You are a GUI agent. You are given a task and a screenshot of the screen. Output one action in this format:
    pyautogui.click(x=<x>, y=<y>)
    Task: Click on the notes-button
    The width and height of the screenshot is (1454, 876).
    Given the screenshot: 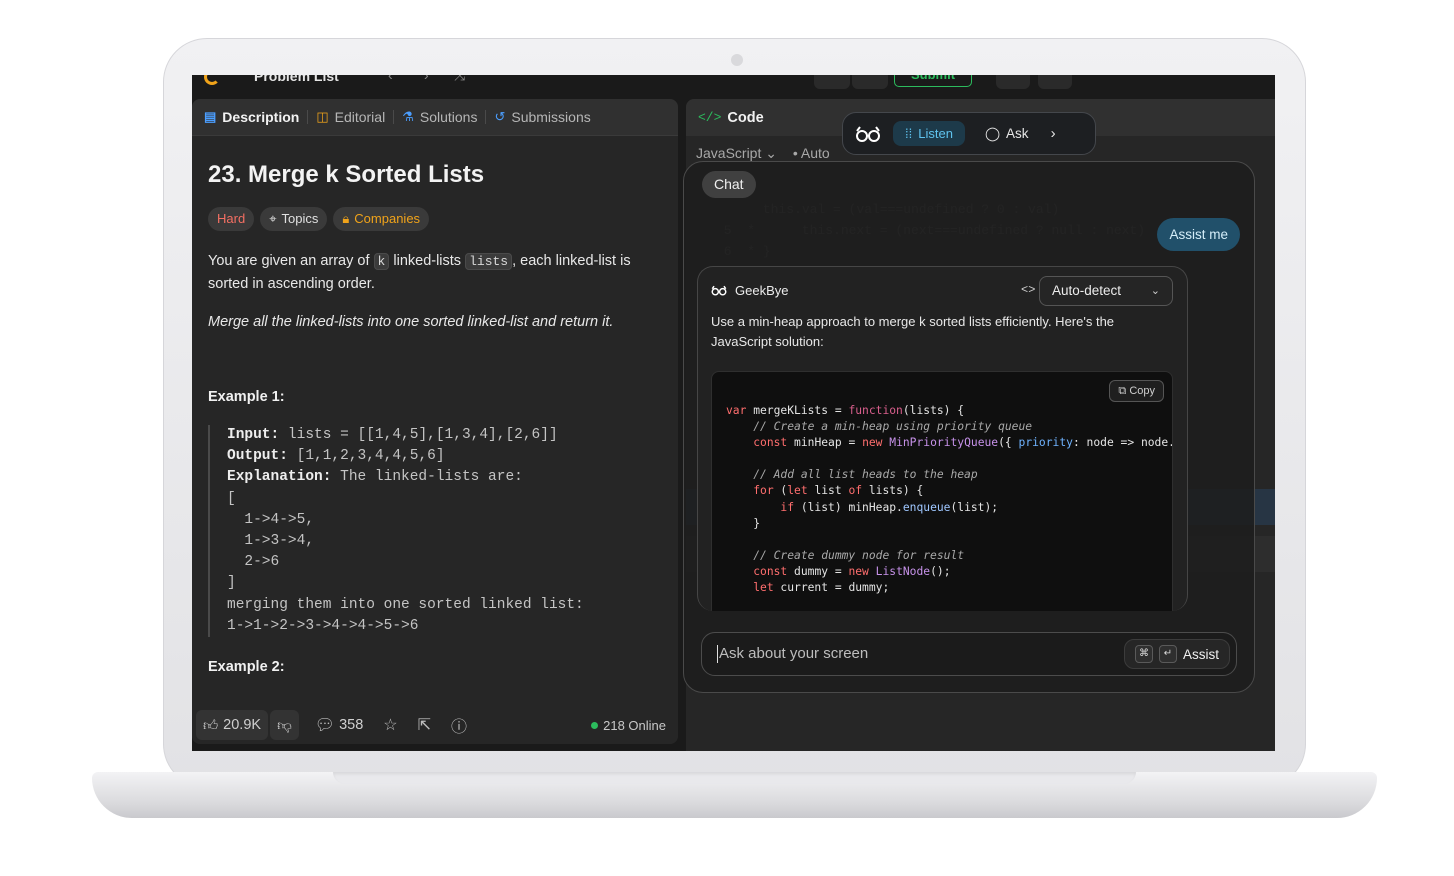 What is the action you would take?
    pyautogui.click(x=1013, y=82)
    